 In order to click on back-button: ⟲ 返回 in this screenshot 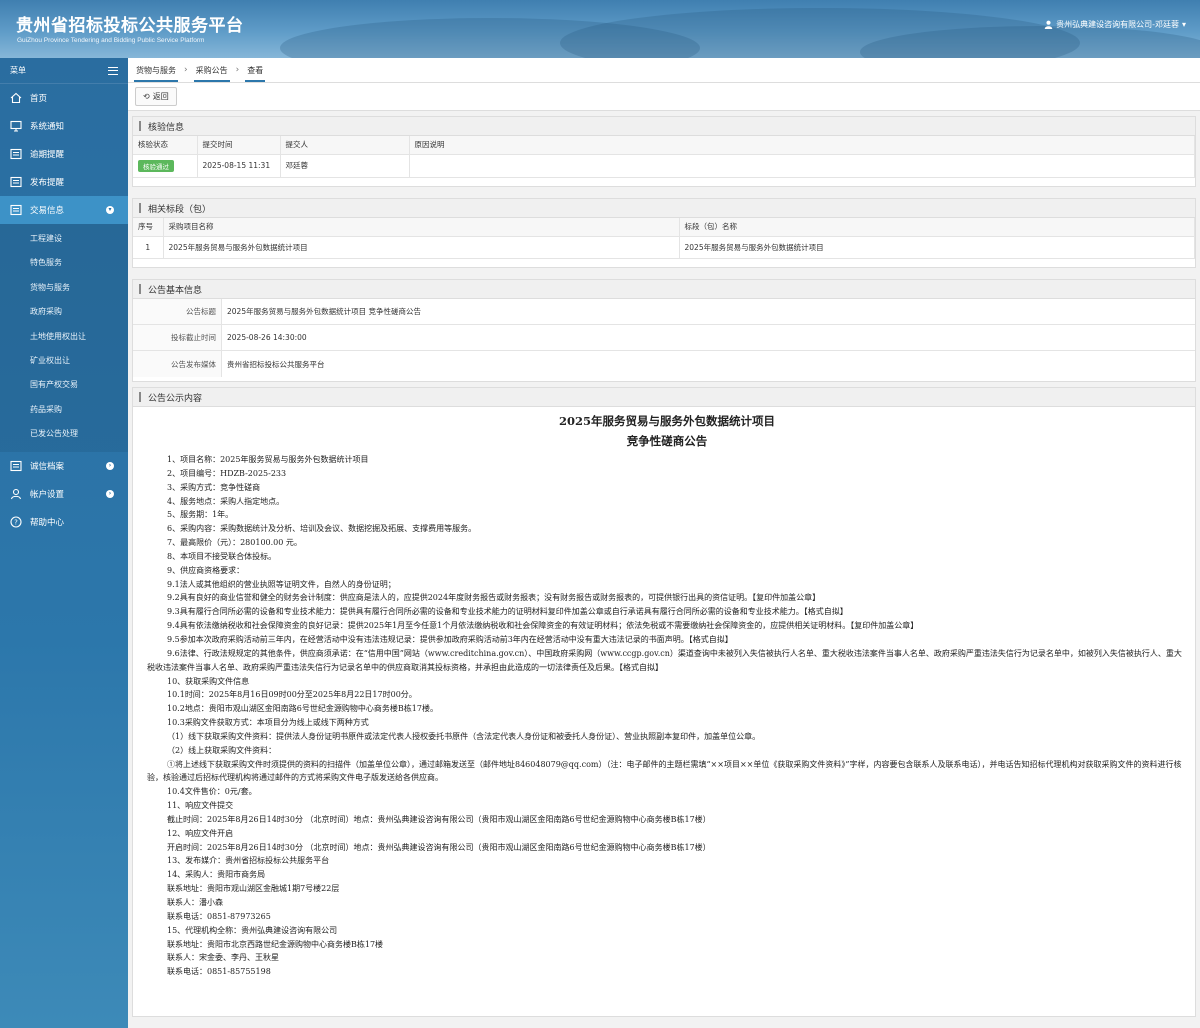, I will do `click(156, 96)`.